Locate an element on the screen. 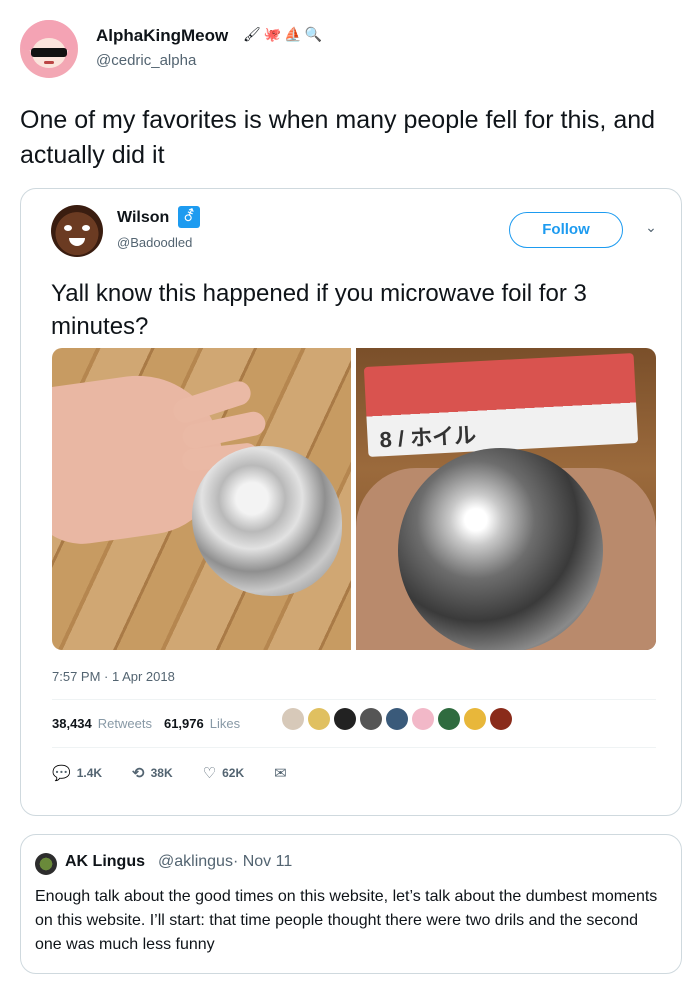 This screenshot has height=994, width=700. reply-count: 1.4K is located at coordinates (89, 773).